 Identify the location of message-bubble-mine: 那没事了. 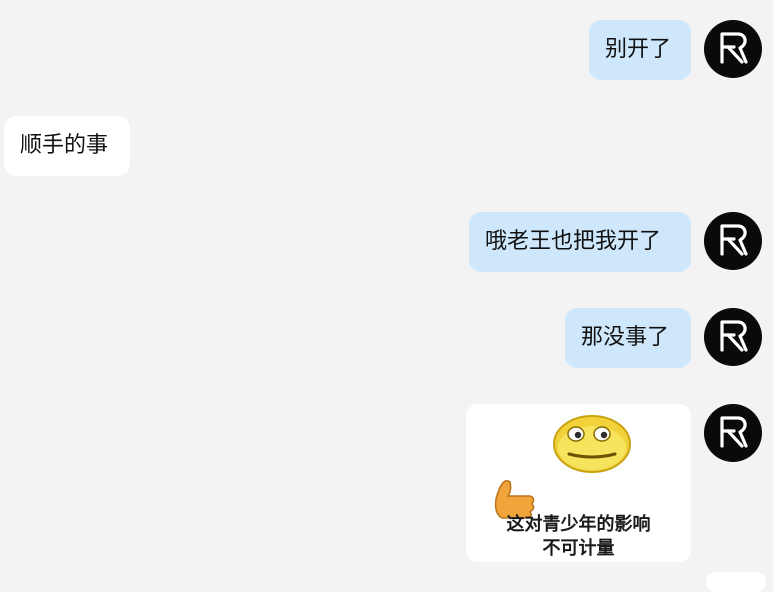
(628, 338).